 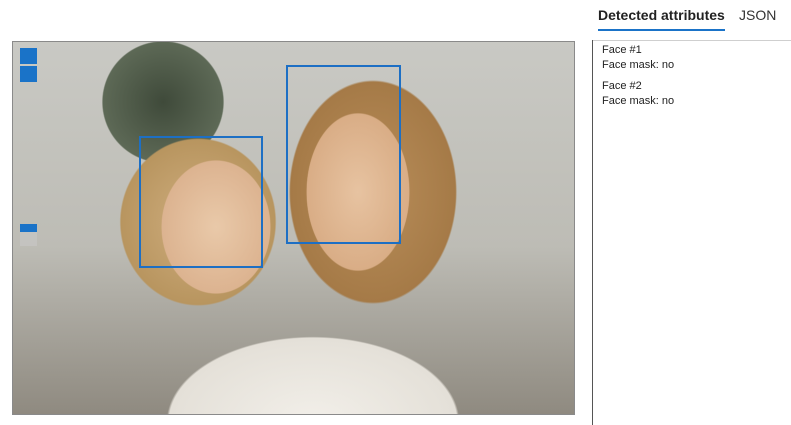 I want to click on tab-json: JSON, so click(x=757, y=15).